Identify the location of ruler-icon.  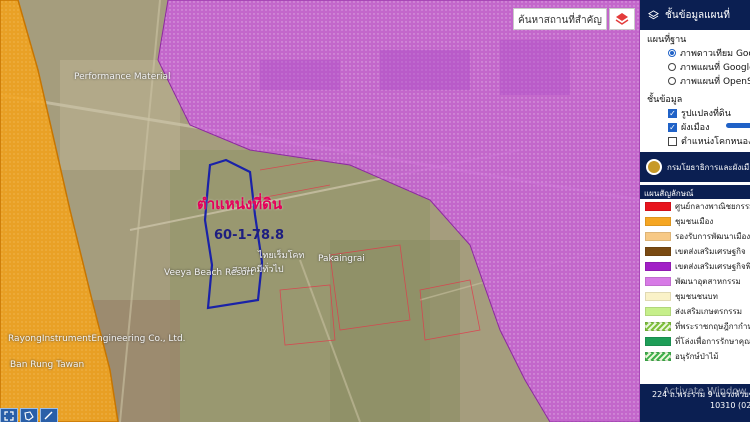
(48, 415).